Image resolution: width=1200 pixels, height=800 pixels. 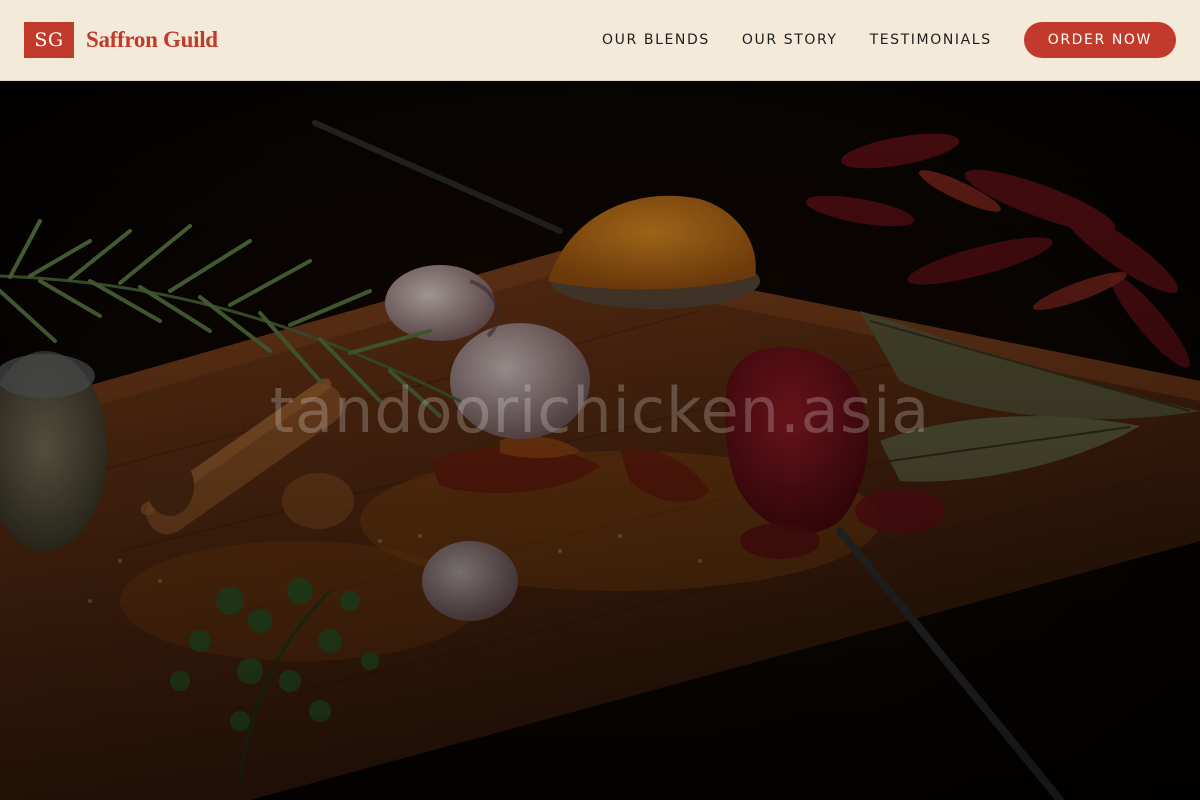 I want to click on order-now-button: ORDER NOW, so click(x=1099, y=40).